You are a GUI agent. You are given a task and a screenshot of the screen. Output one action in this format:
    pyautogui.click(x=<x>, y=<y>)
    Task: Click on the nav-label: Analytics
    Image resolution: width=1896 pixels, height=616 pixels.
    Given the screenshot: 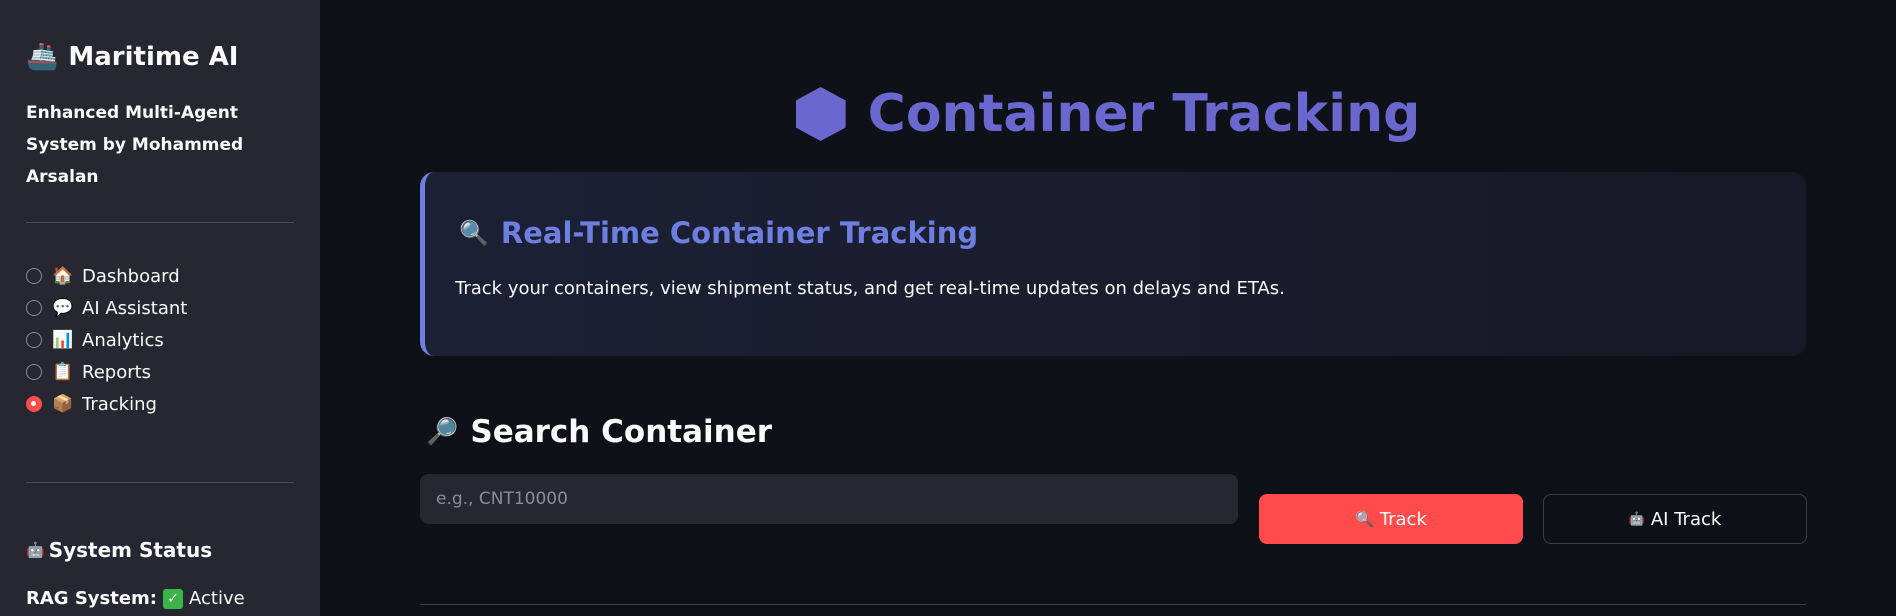 What is the action you would take?
    pyautogui.click(x=123, y=340)
    